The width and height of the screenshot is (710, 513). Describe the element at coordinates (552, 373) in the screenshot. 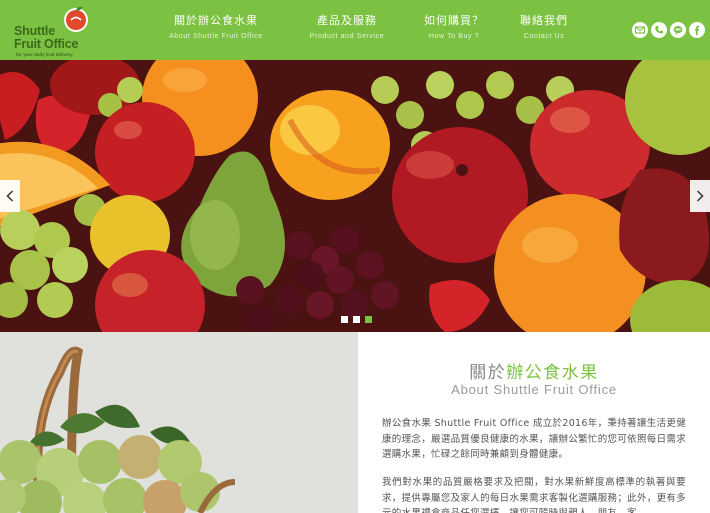

I see `about-title-highlight: 辦公食水果` at that location.